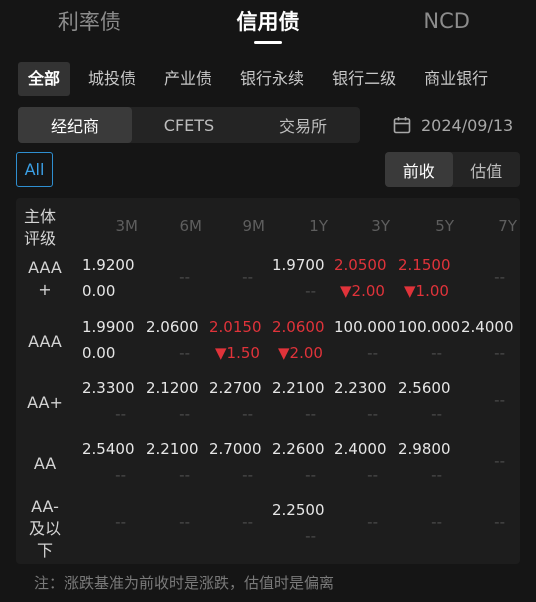 This screenshot has height=602, width=536. I want to click on source-exchange: 交易所, so click(303, 125).